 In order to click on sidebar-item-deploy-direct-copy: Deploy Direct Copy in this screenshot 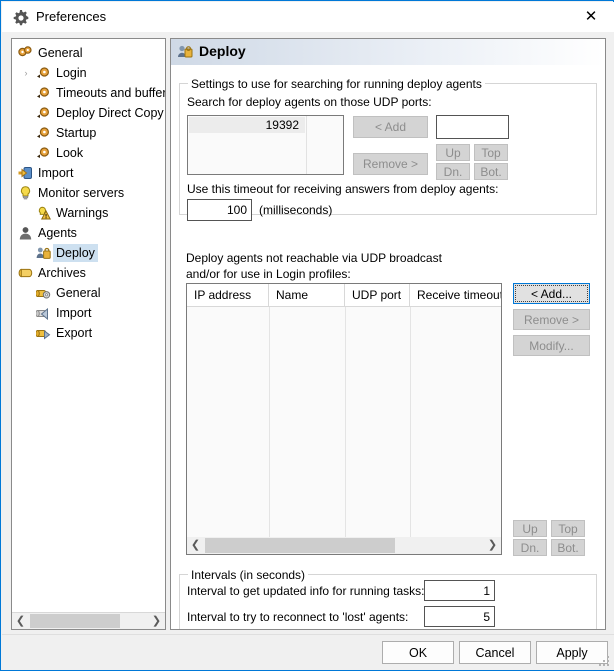, I will do `click(99, 113)`.